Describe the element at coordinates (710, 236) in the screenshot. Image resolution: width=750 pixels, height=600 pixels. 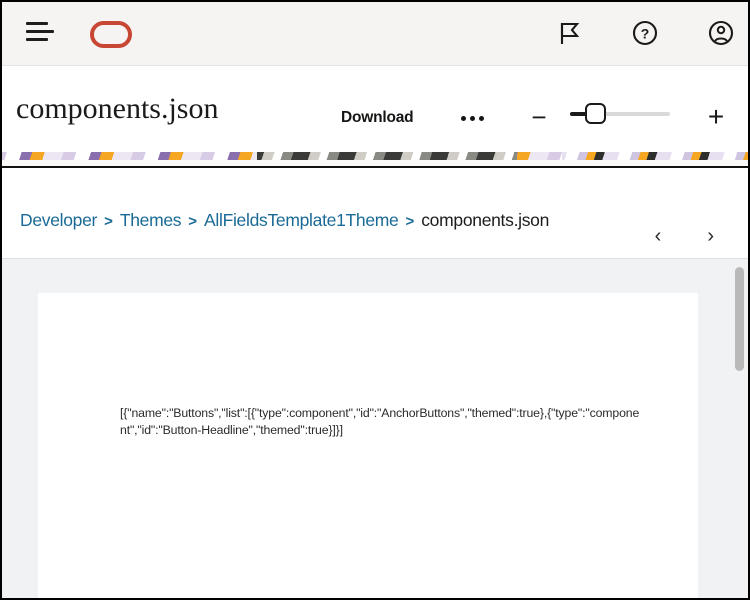
I see `next-chevron-icon: ›` at that location.